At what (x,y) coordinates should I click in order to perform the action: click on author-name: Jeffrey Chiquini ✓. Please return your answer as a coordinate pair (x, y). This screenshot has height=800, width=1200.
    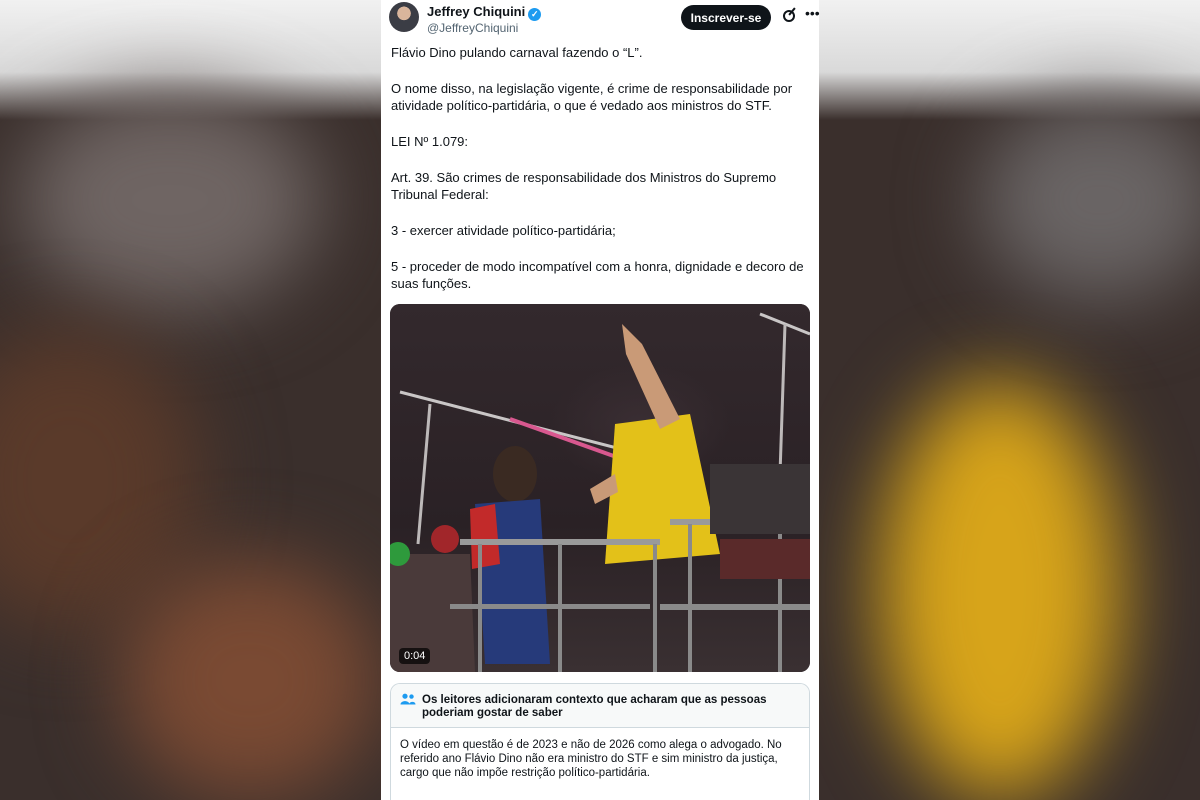
    Looking at the image, I should click on (484, 12).